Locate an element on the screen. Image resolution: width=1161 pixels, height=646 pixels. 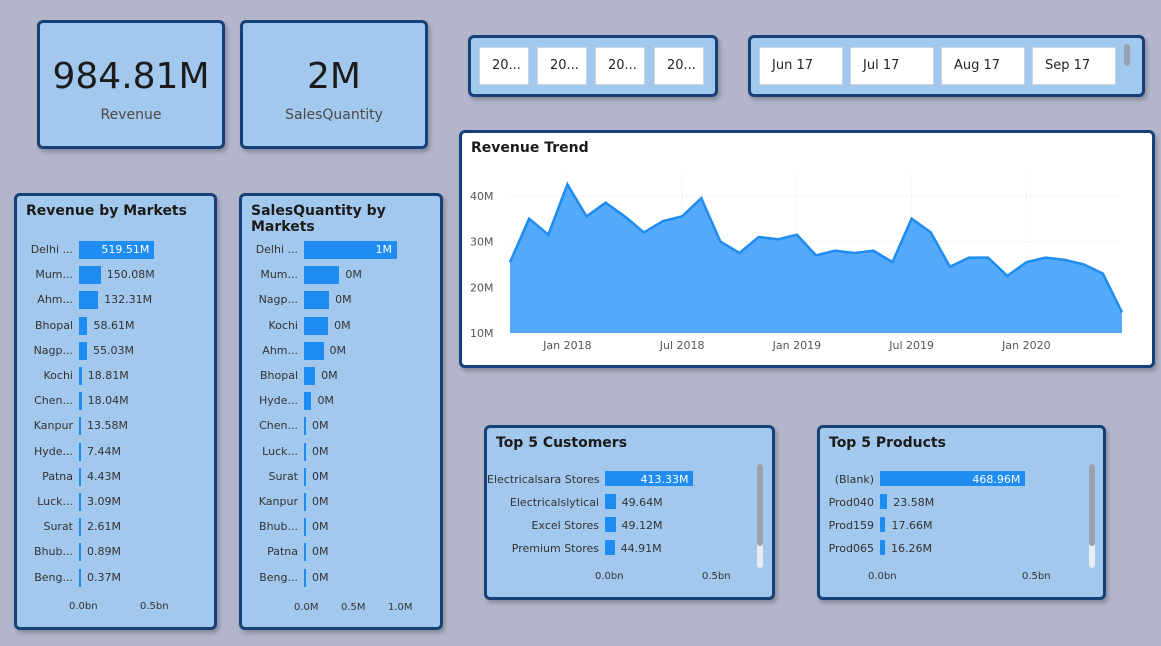
bar-row: Surat 2.61M is located at coordinates (115, 527).